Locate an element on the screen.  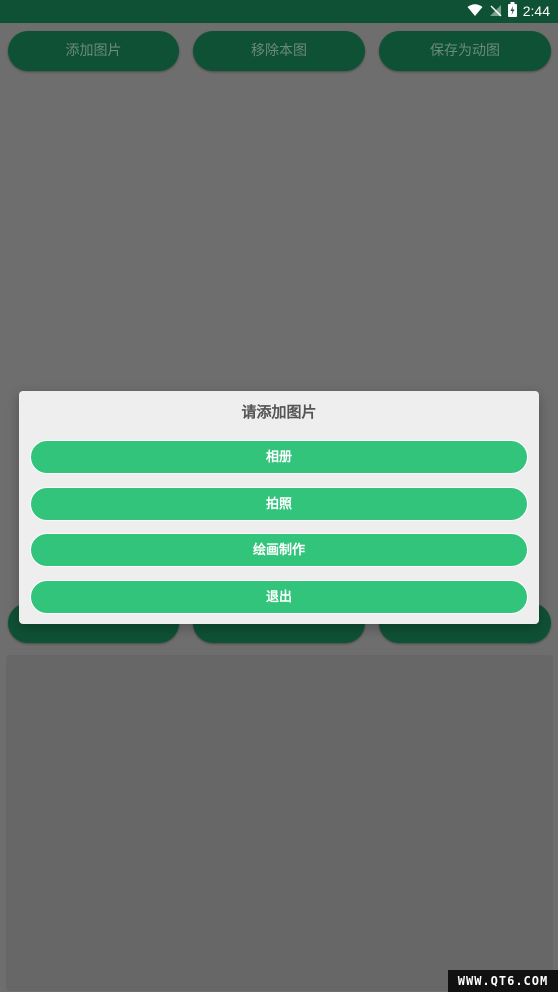
remove-image-button: 移除本图 is located at coordinates (279, 51).